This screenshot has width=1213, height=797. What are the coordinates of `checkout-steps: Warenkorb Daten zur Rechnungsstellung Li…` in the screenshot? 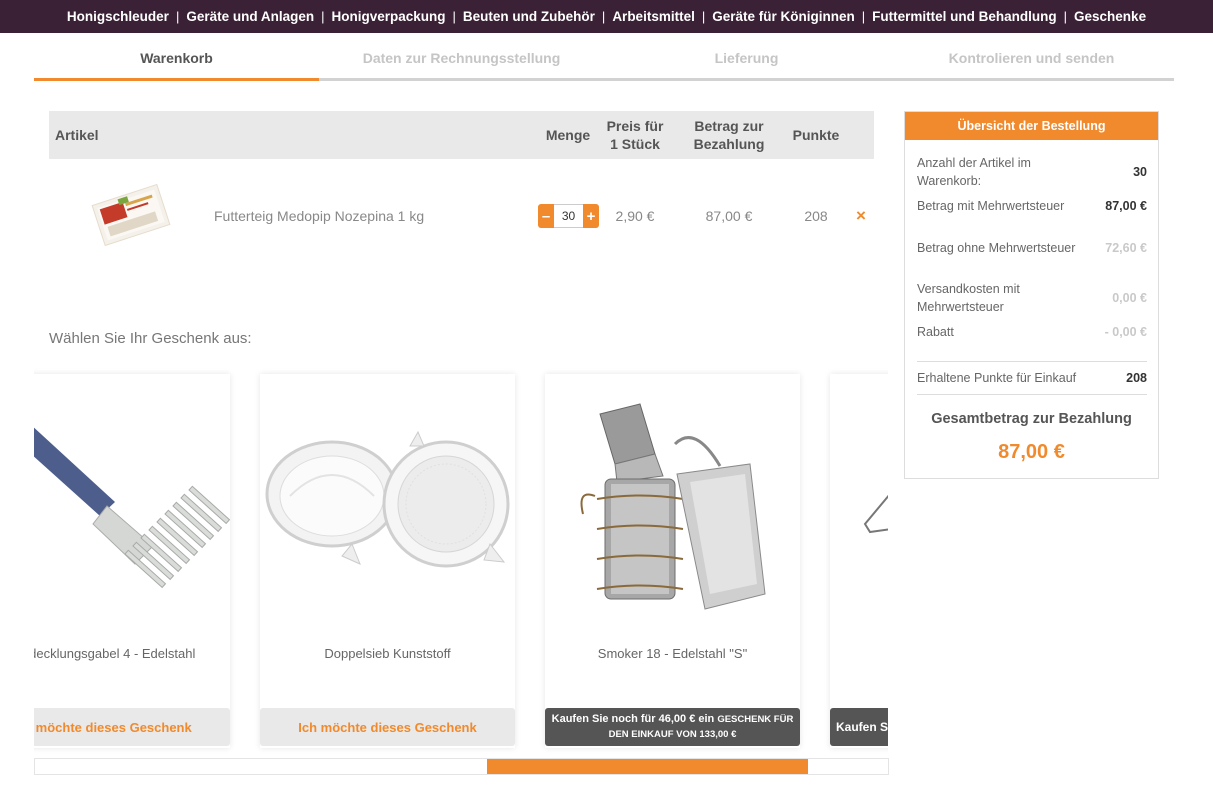 It's located at (604, 57).